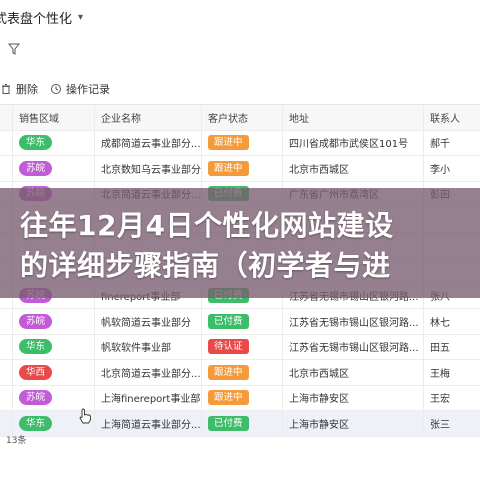  What do you see at coordinates (136, 349) in the screenshot?
I see `cell-company-text: 帆软软件事业部` at bounding box center [136, 349].